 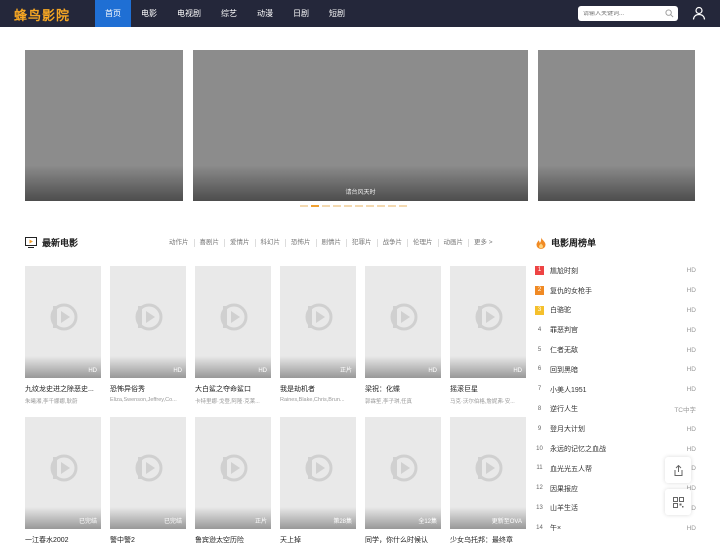 I want to click on share-button, so click(x=678, y=470).